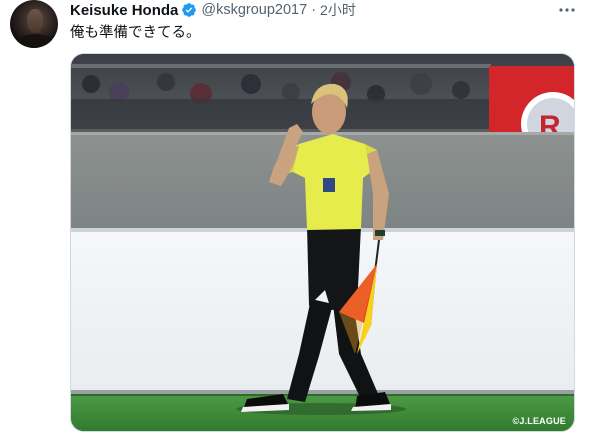 This screenshot has height=438, width=590. Describe the element at coordinates (189, 10) in the screenshot. I see `verified-badge-icon` at that location.